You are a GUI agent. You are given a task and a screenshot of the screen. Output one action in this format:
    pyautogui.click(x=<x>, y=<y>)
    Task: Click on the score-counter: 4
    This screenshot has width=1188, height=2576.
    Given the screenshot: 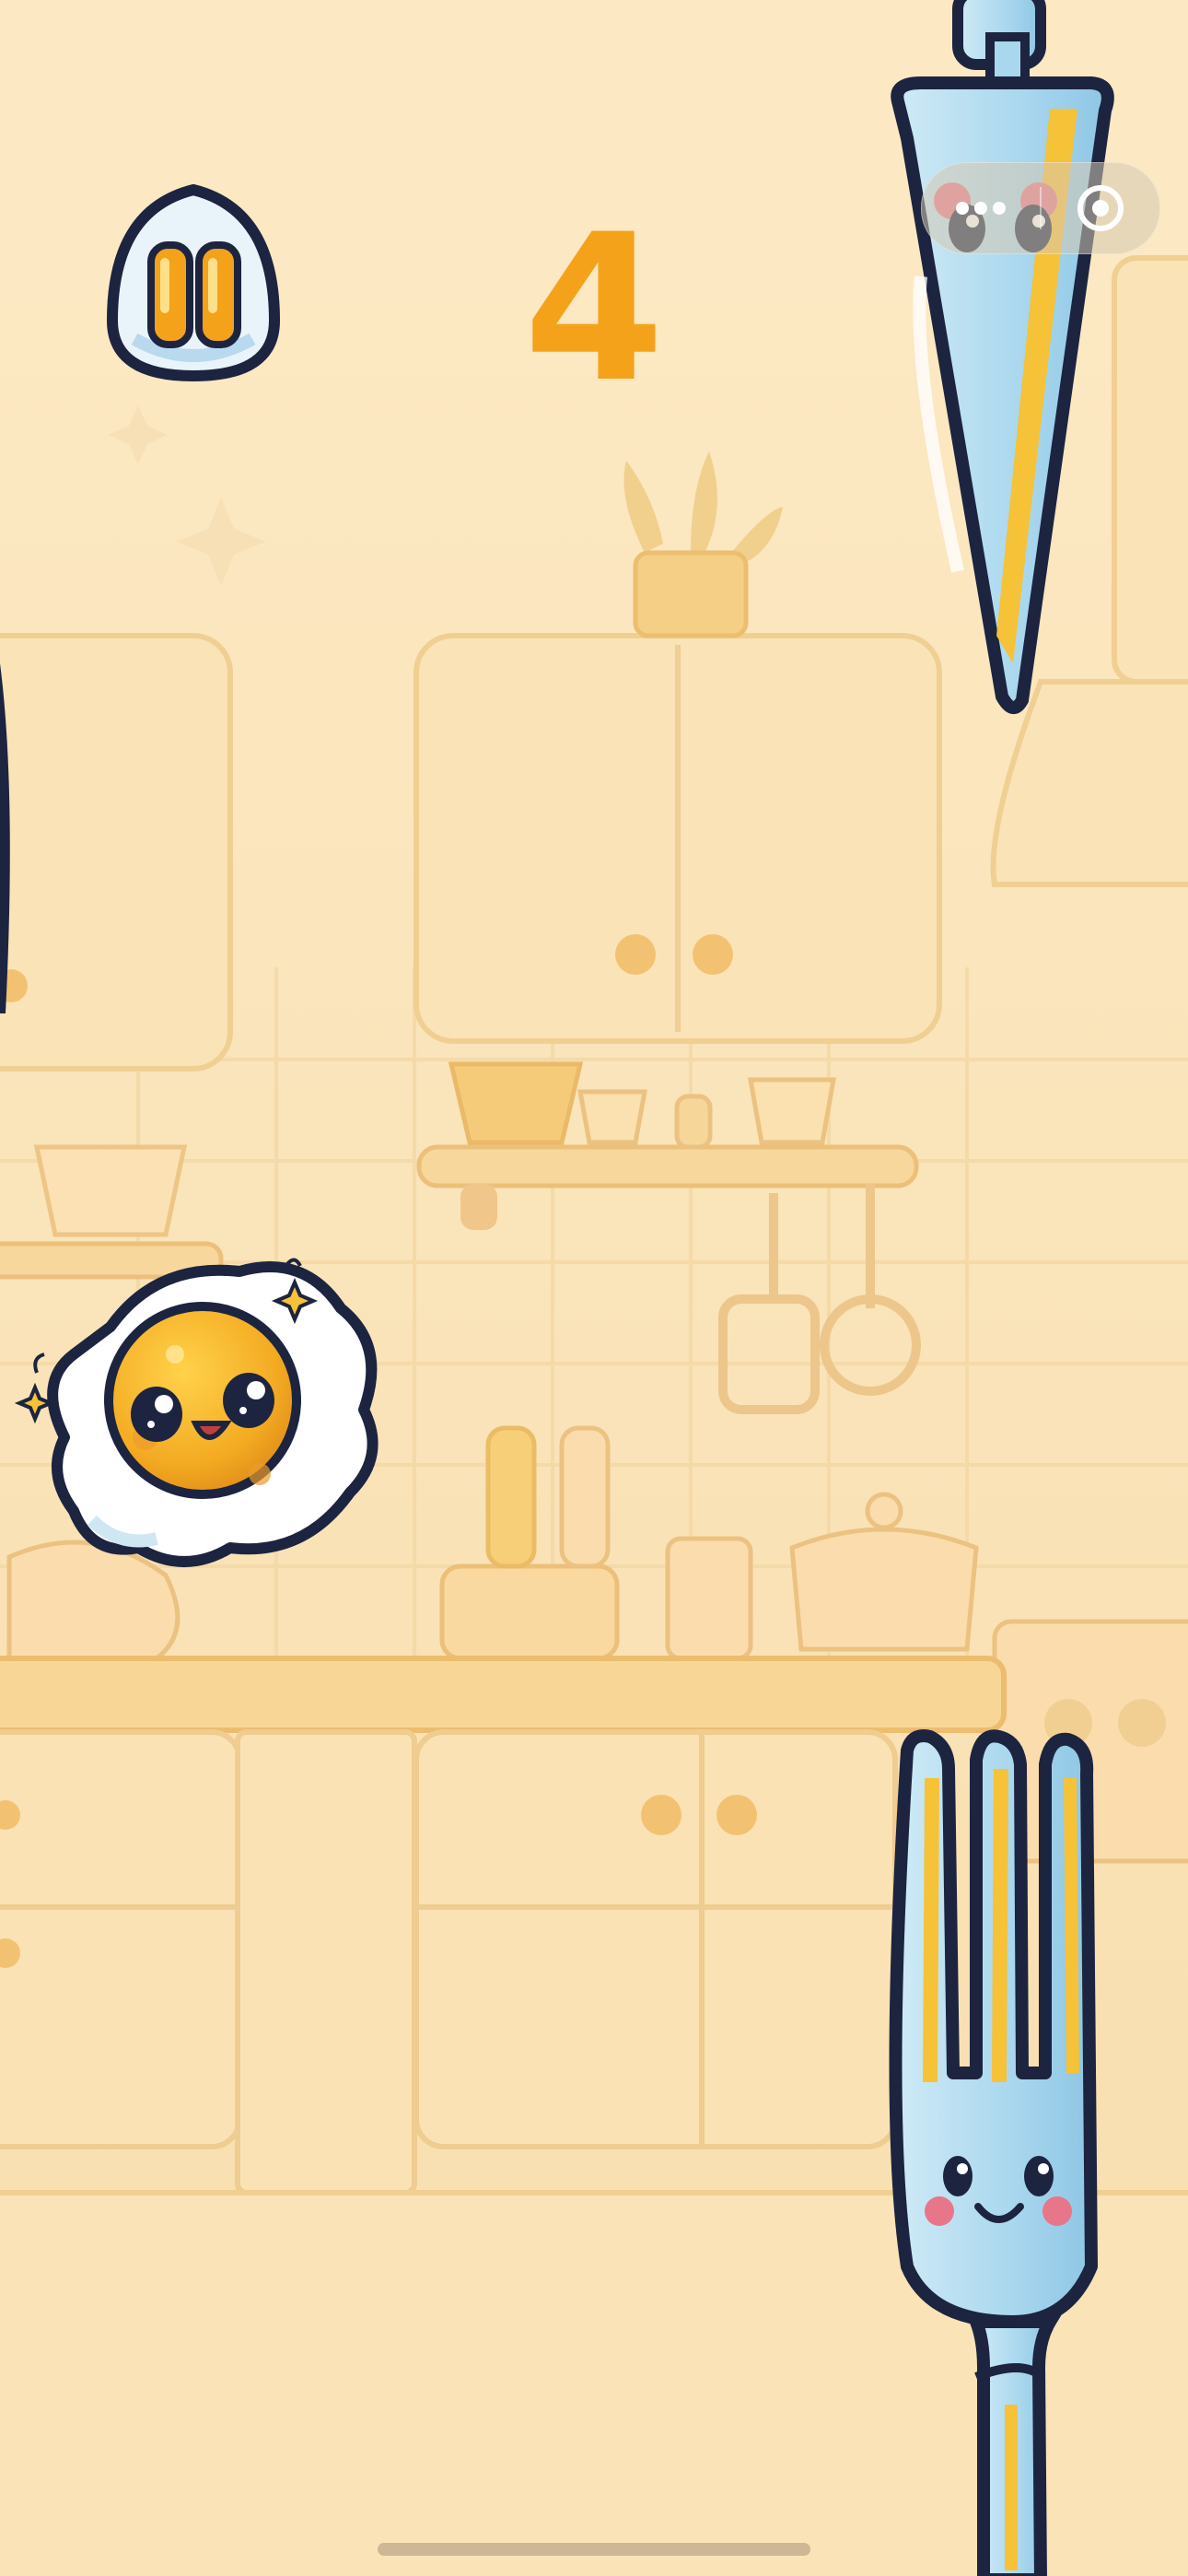 What is the action you would take?
    pyautogui.click(x=594, y=309)
    